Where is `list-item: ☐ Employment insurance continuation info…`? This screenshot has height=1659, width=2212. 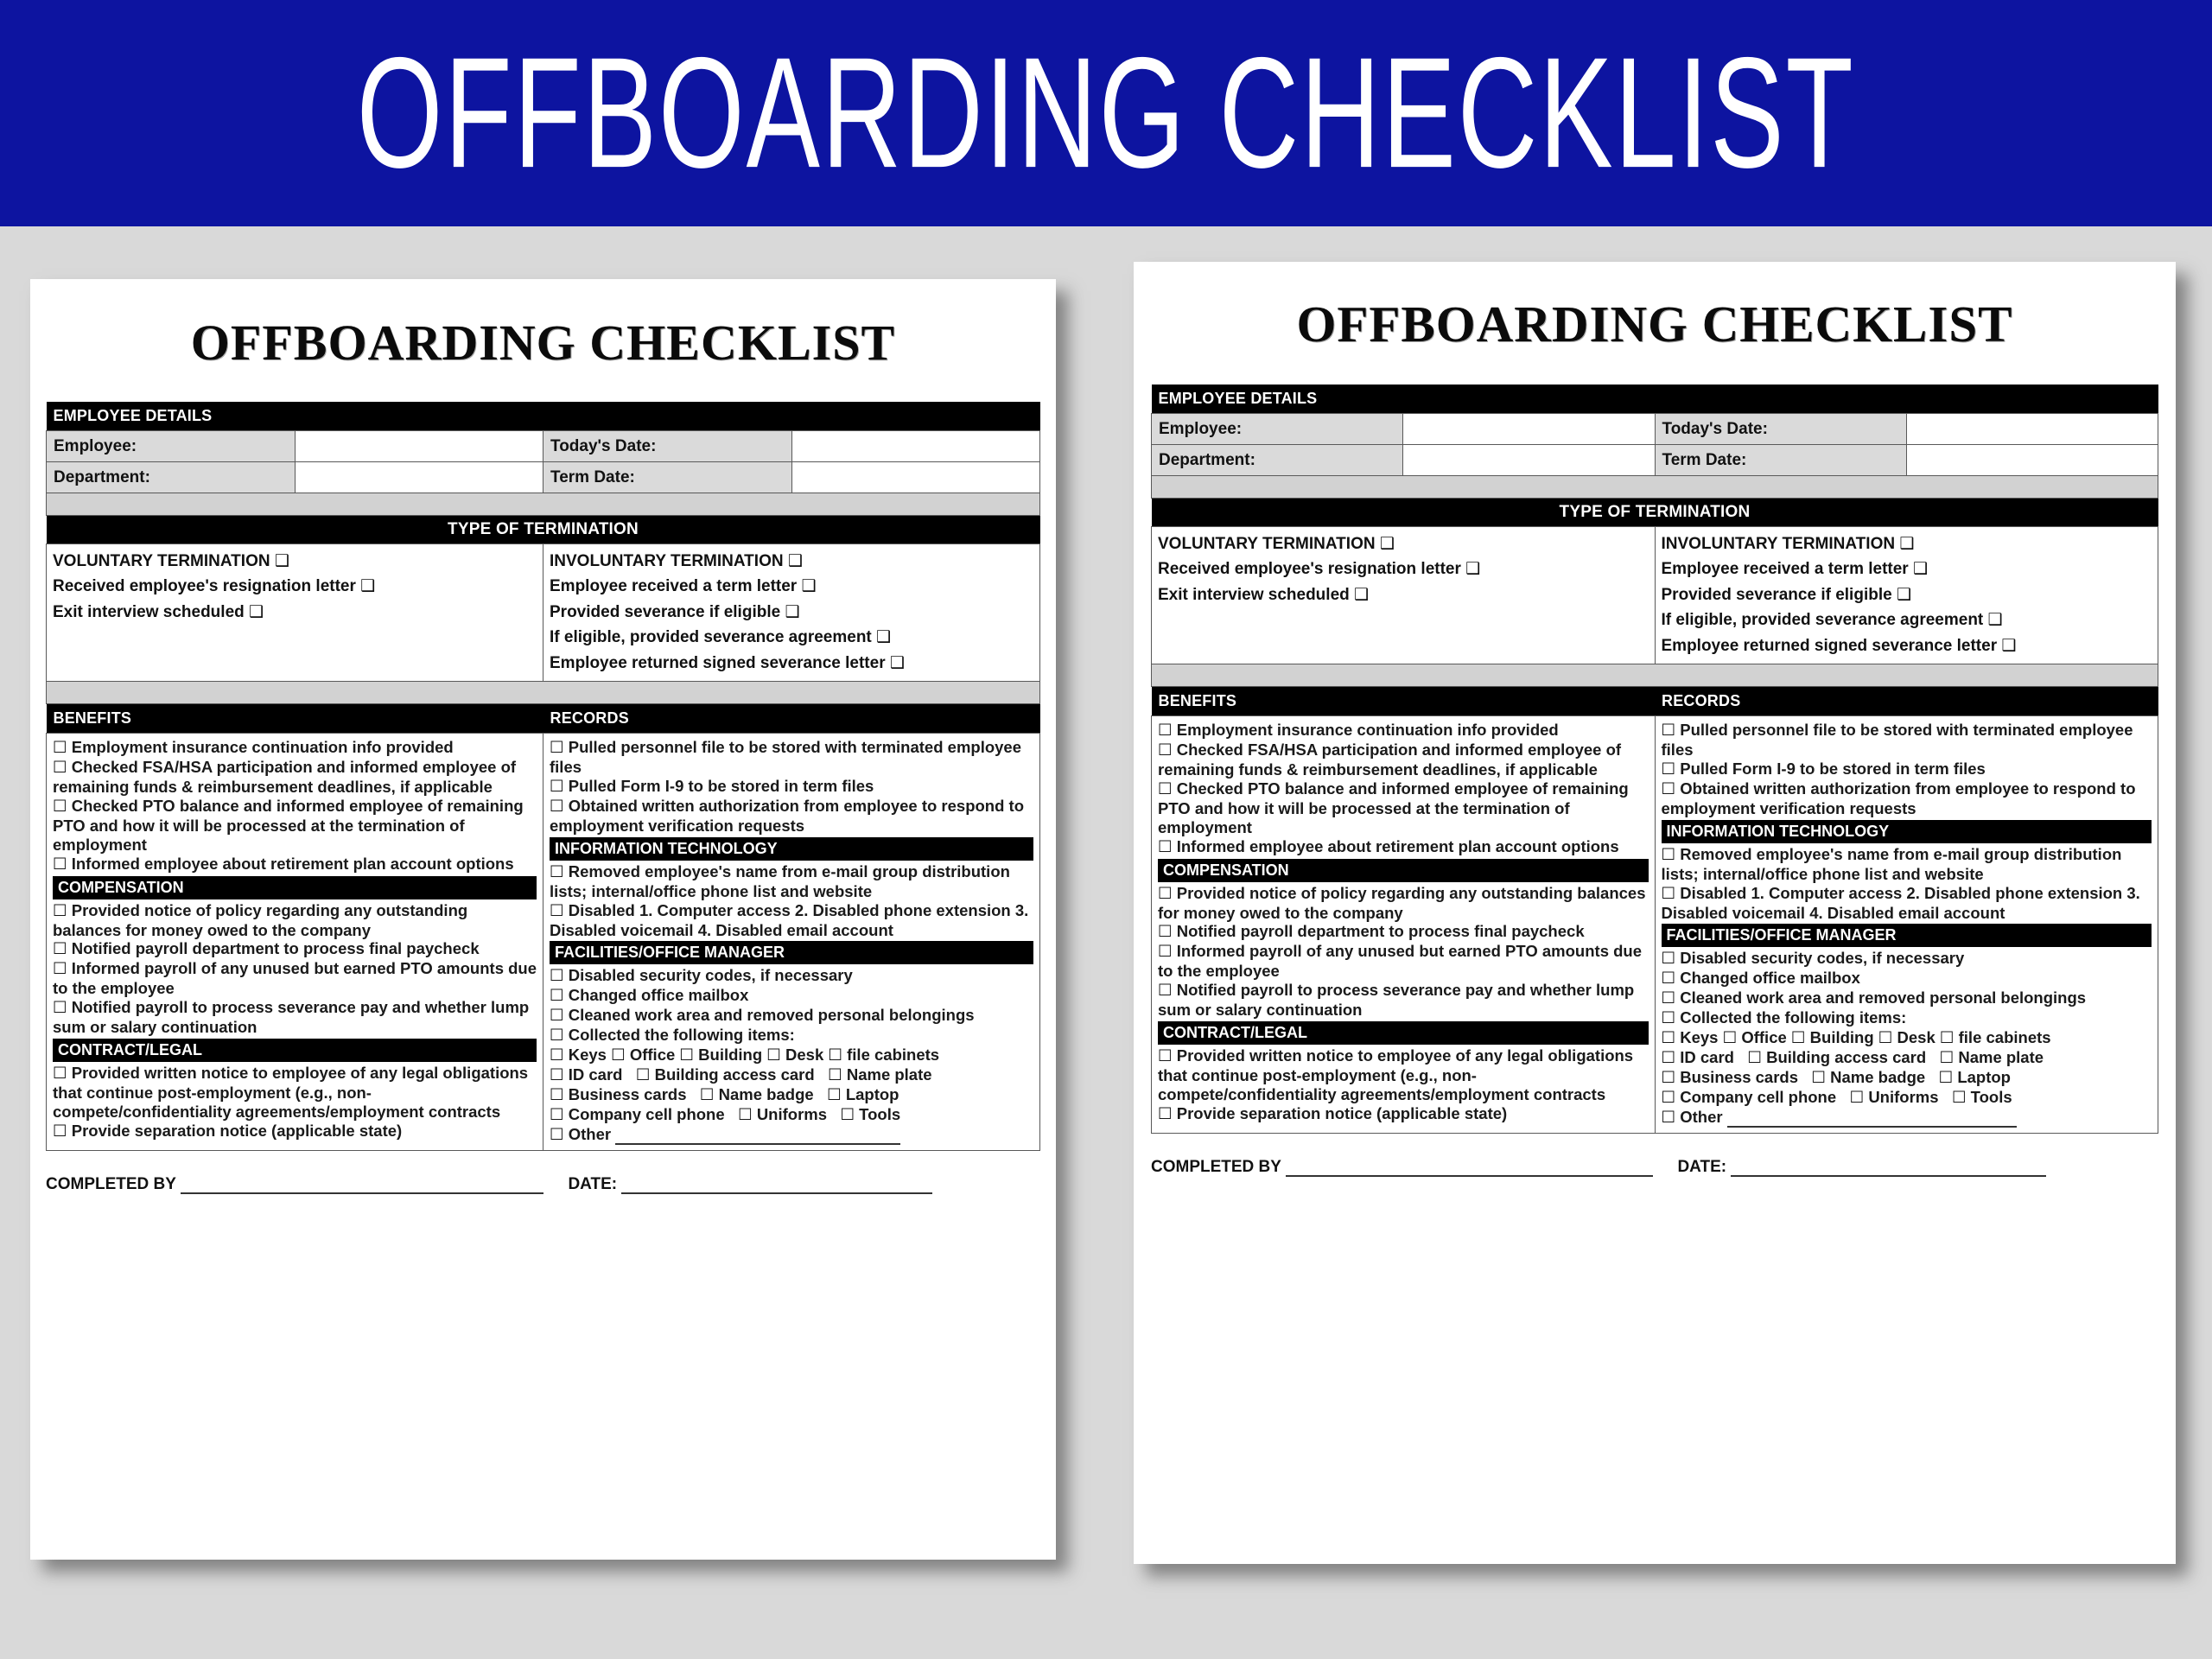
list-item: ☐ Employment insurance continuation info… is located at coordinates (295, 748).